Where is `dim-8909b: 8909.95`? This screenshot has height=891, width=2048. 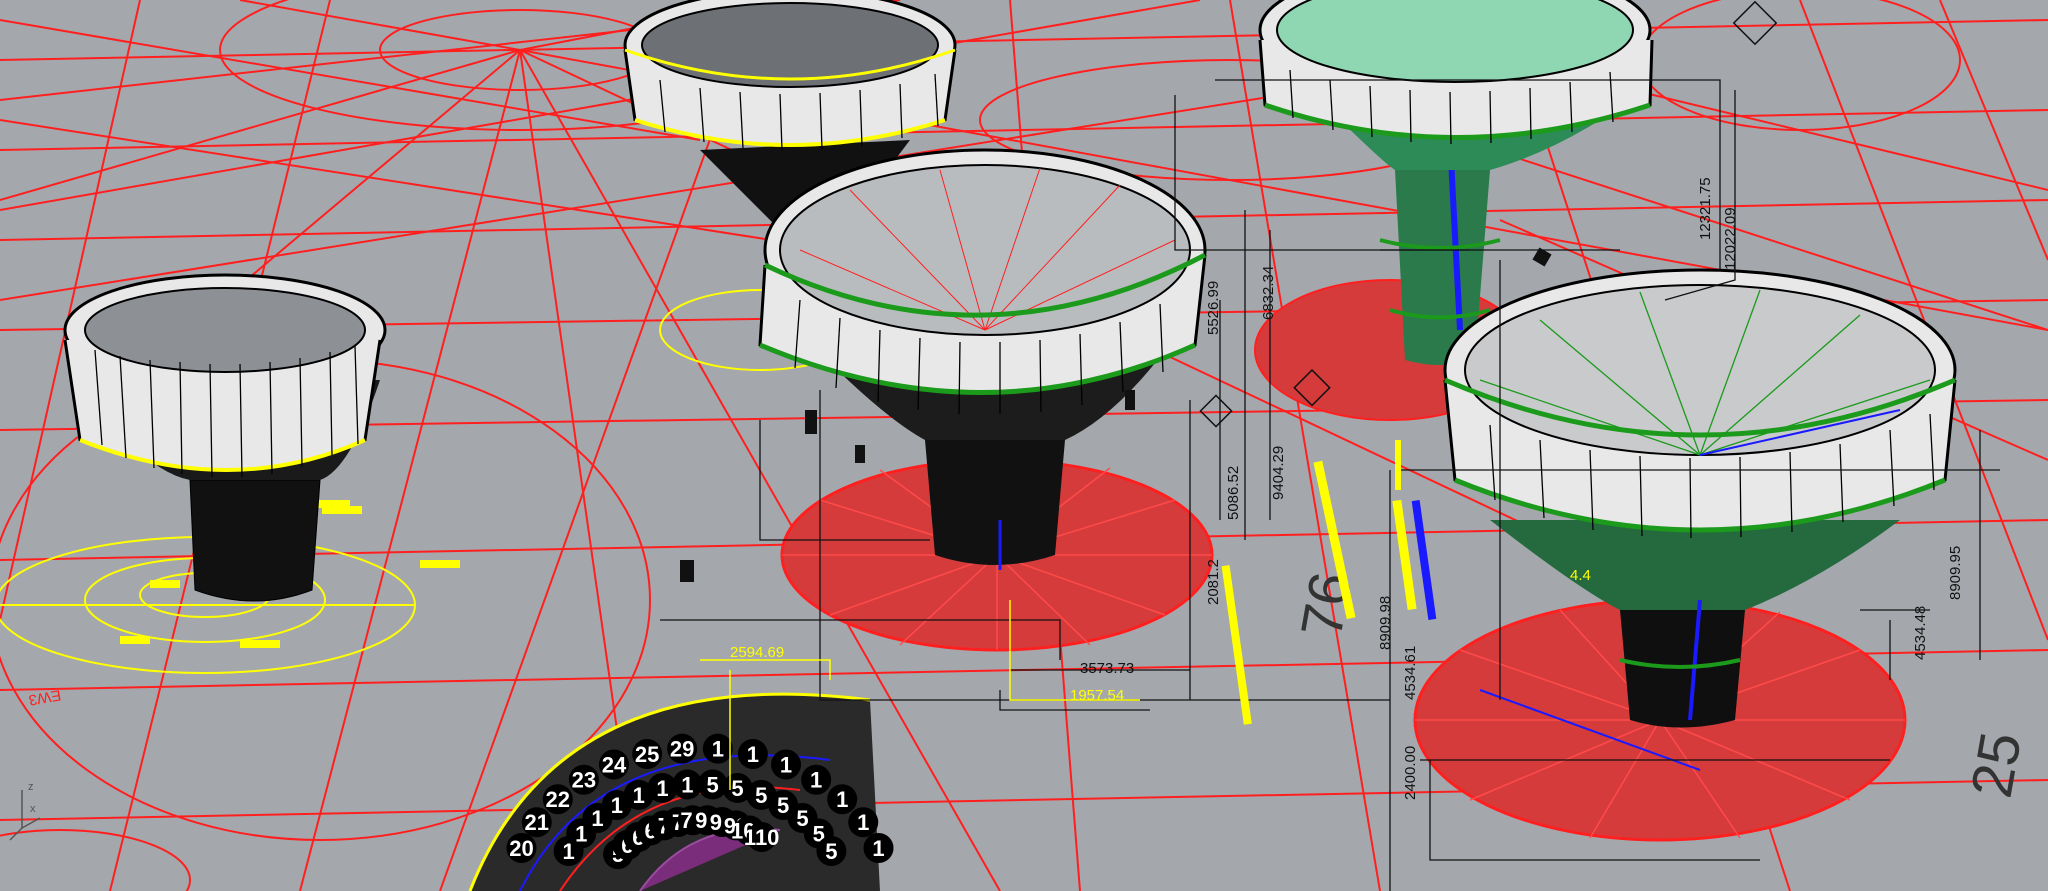 dim-8909b: 8909.95 is located at coordinates (1955, 573).